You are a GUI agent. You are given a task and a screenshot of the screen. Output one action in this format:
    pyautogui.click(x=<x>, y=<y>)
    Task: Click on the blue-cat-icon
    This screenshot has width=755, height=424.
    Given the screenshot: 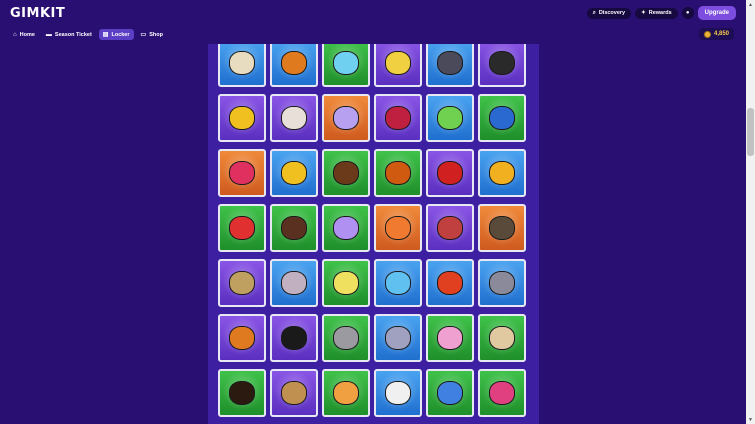 What is the action you would take?
    pyautogui.click(x=398, y=283)
    